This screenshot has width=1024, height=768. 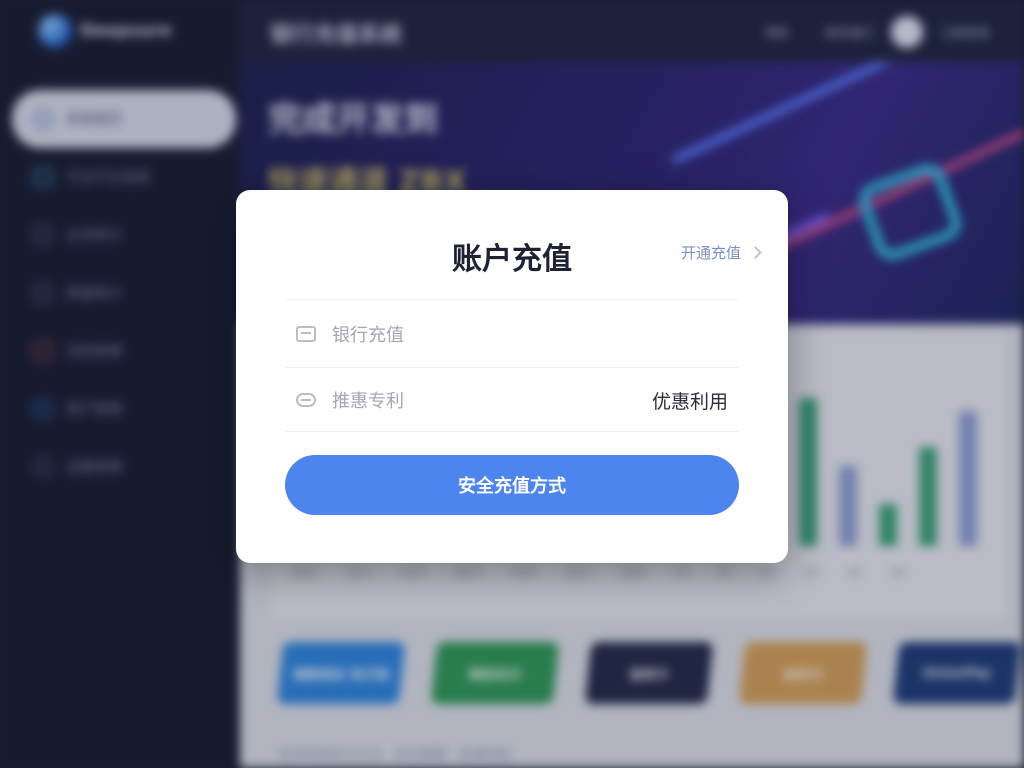 I want to click on bank-card-icon, so click(x=306, y=334).